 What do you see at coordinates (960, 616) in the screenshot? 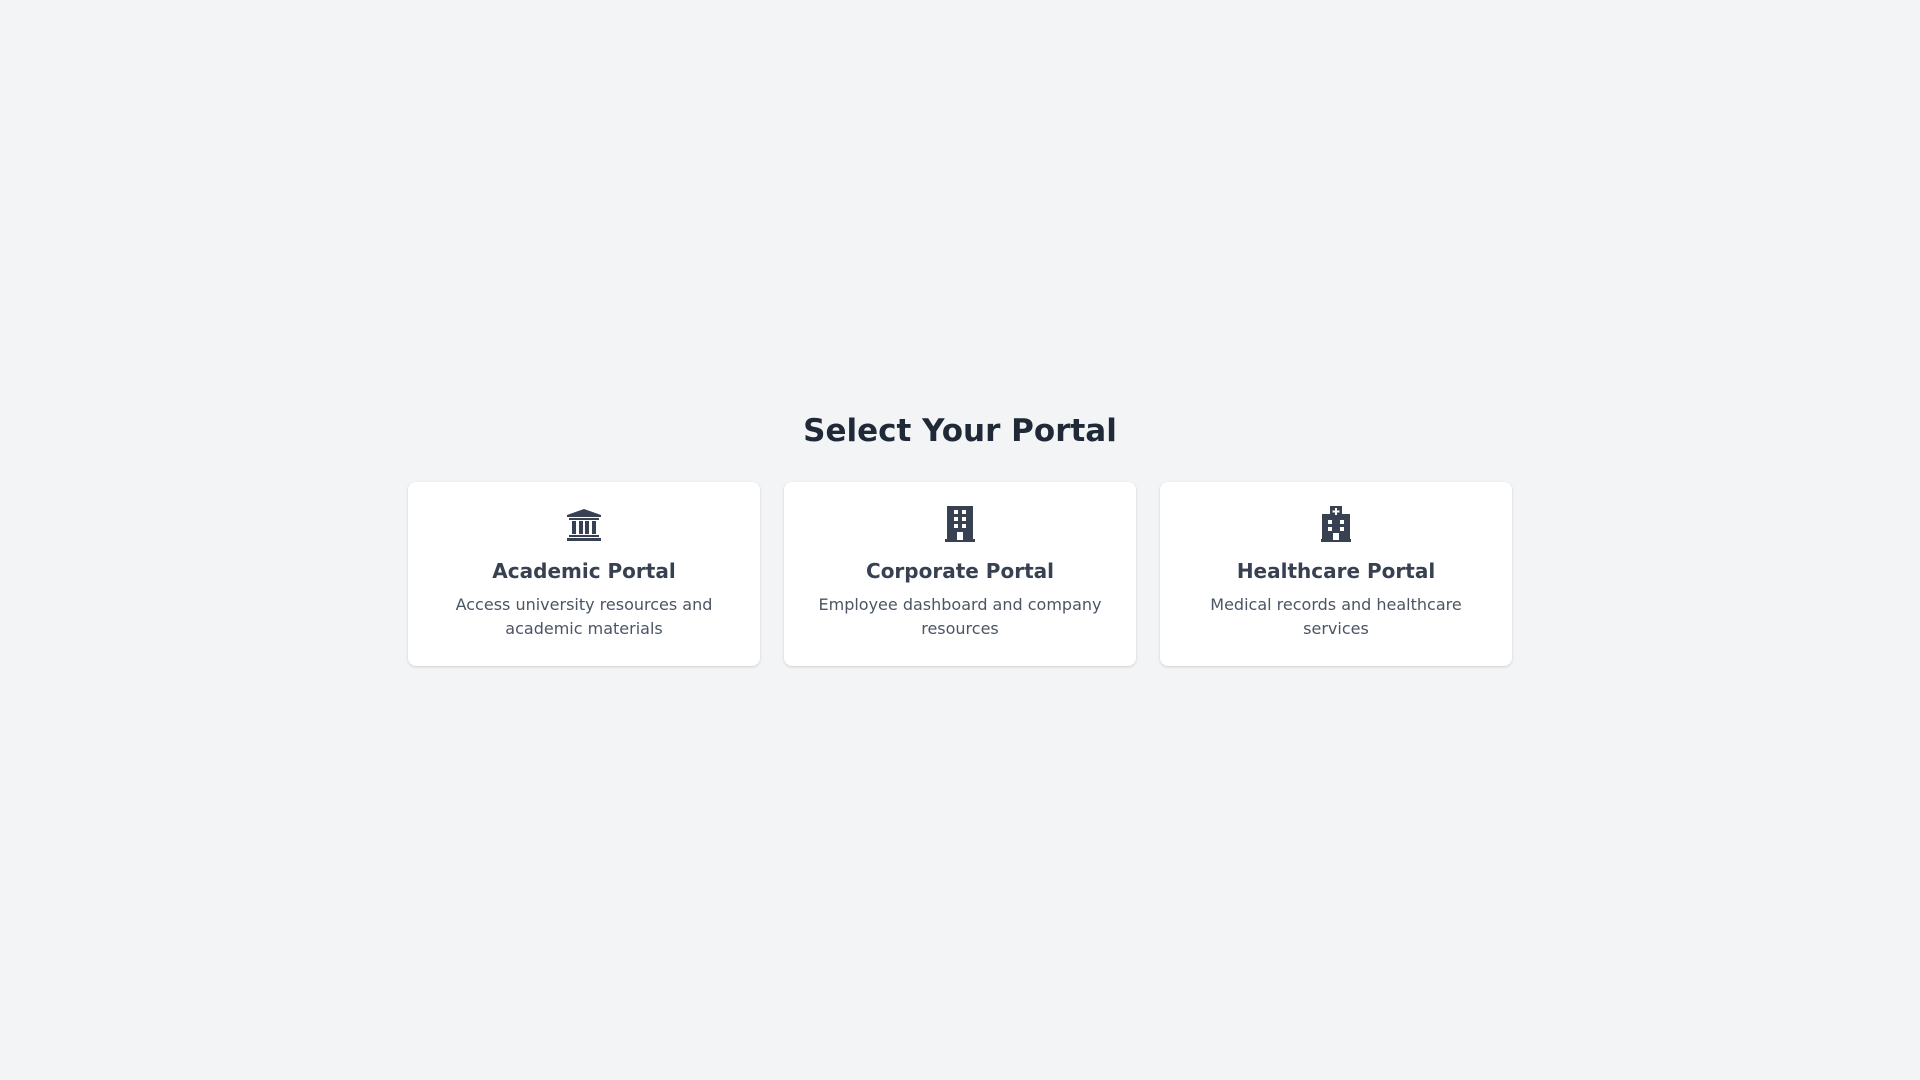
I see `card-description: Employee dashboard and company resources` at bounding box center [960, 616].